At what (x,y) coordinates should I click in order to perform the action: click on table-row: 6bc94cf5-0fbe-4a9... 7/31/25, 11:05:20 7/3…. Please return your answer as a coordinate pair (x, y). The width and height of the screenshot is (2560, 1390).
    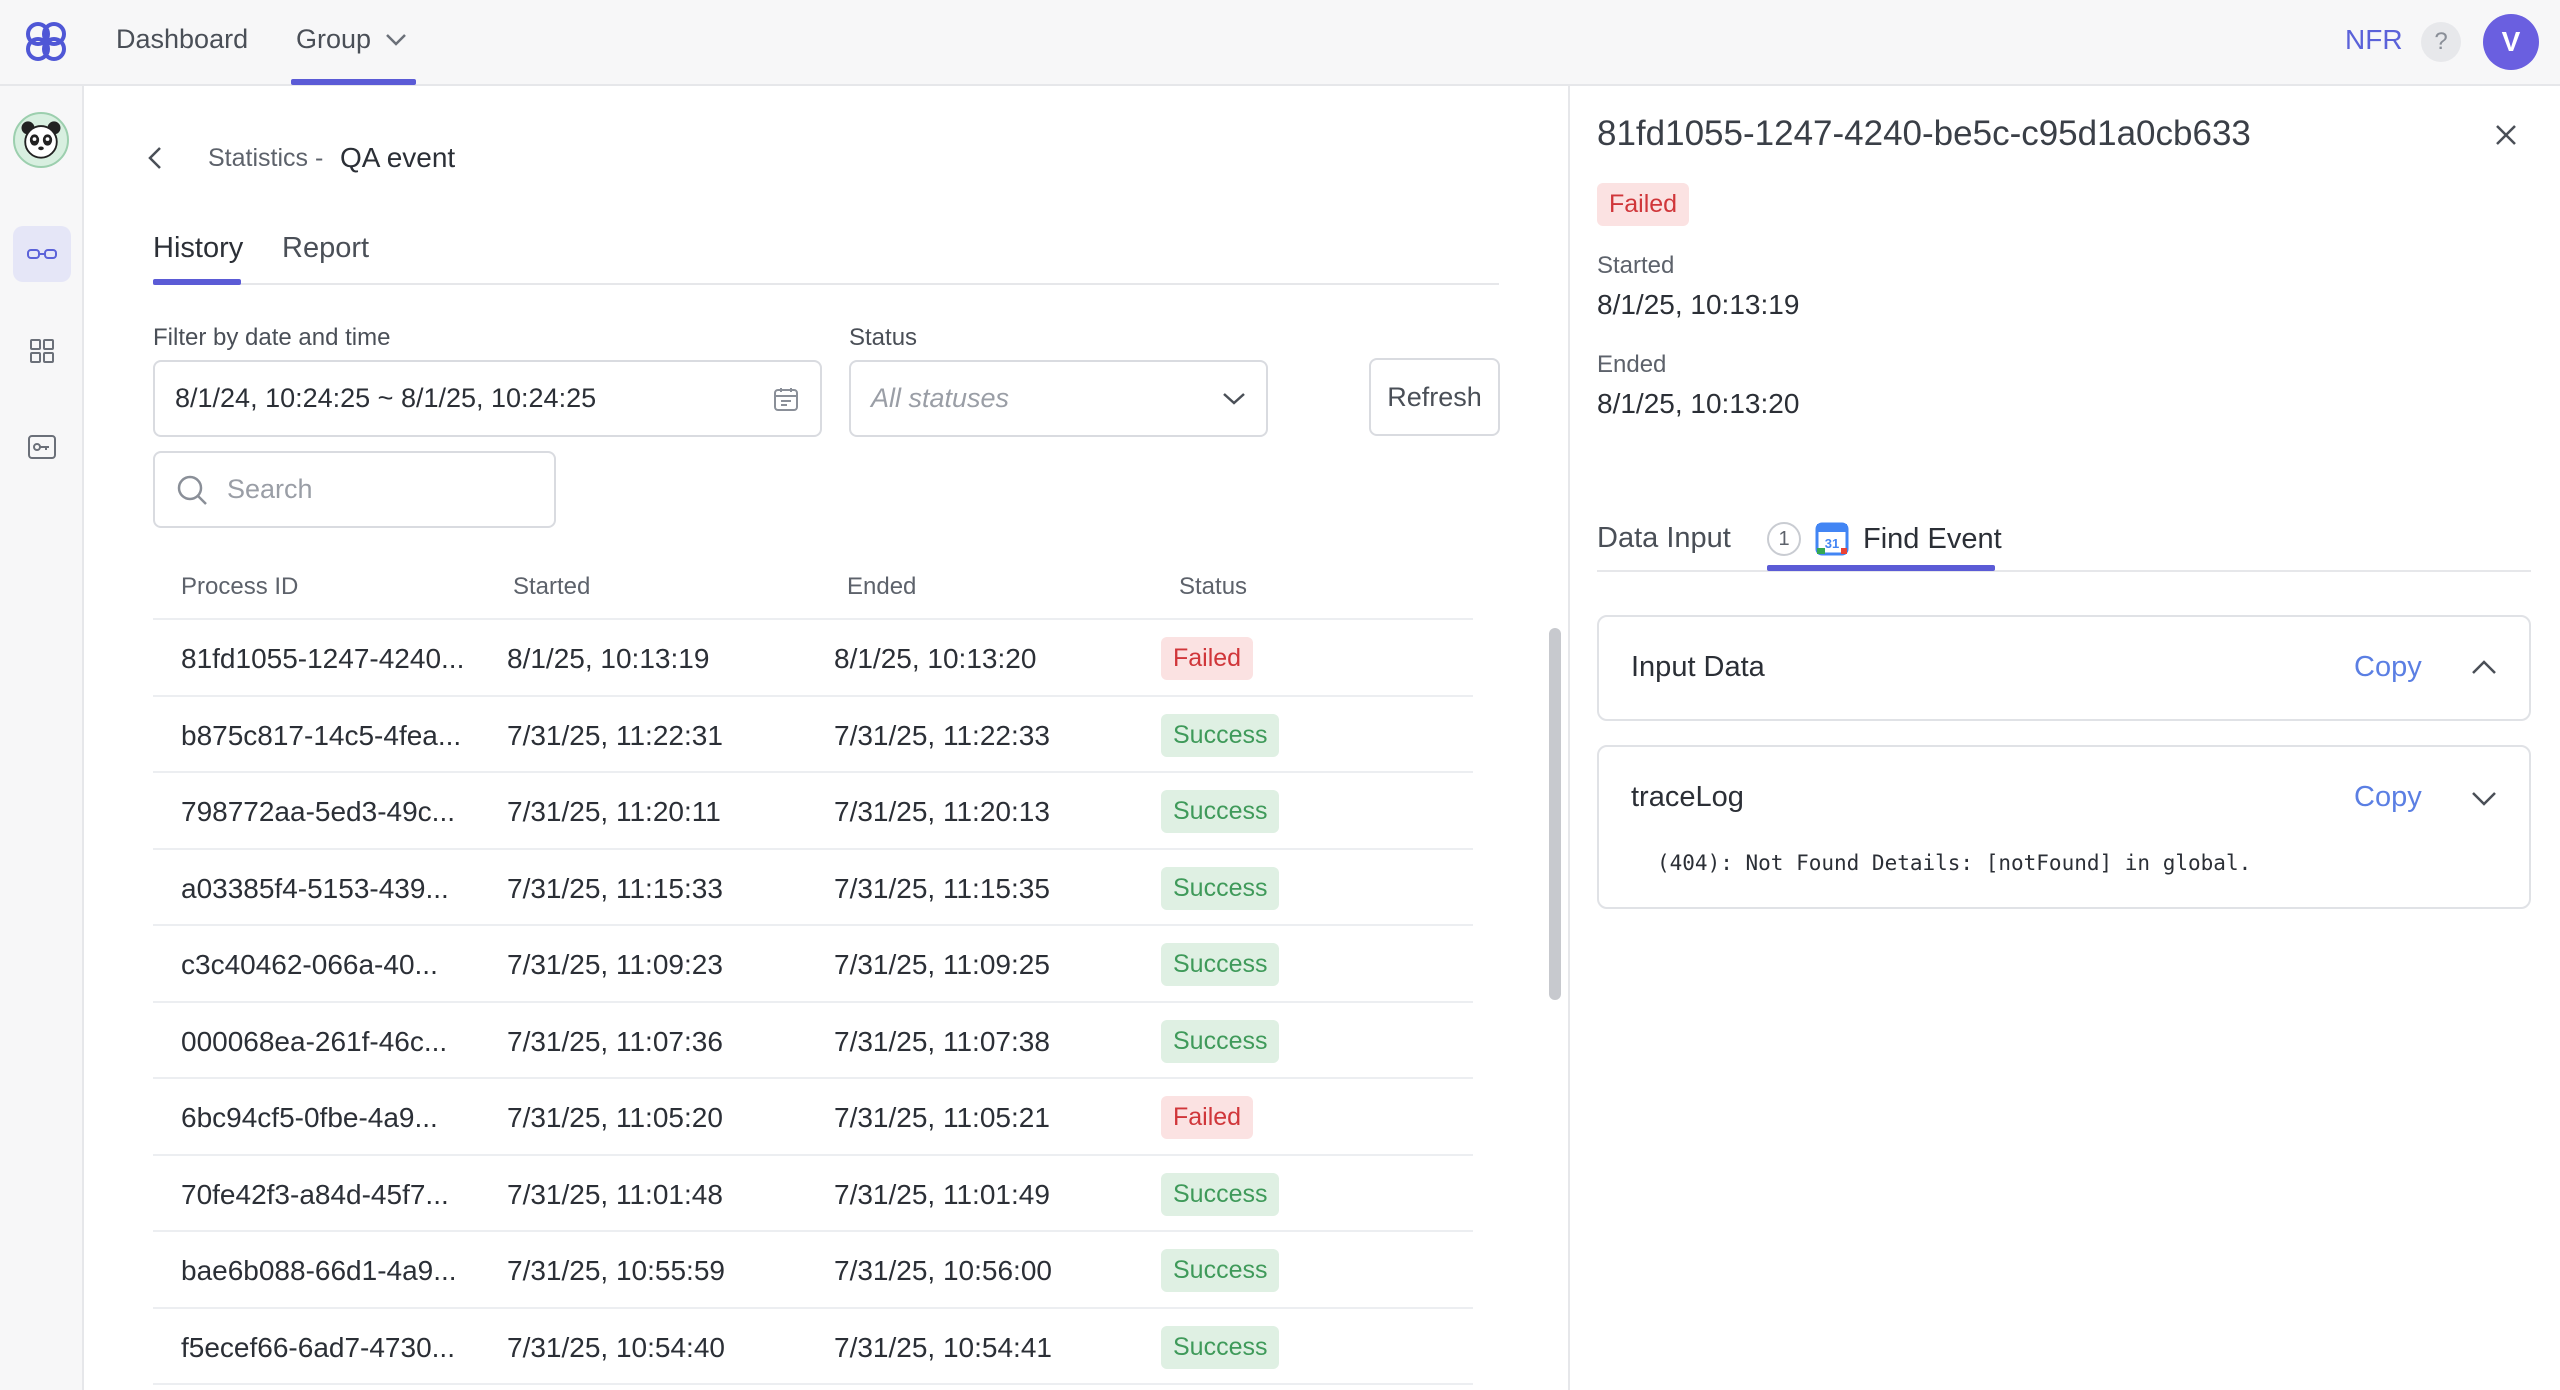
    Looking at the image, I should click on (813, 1117).